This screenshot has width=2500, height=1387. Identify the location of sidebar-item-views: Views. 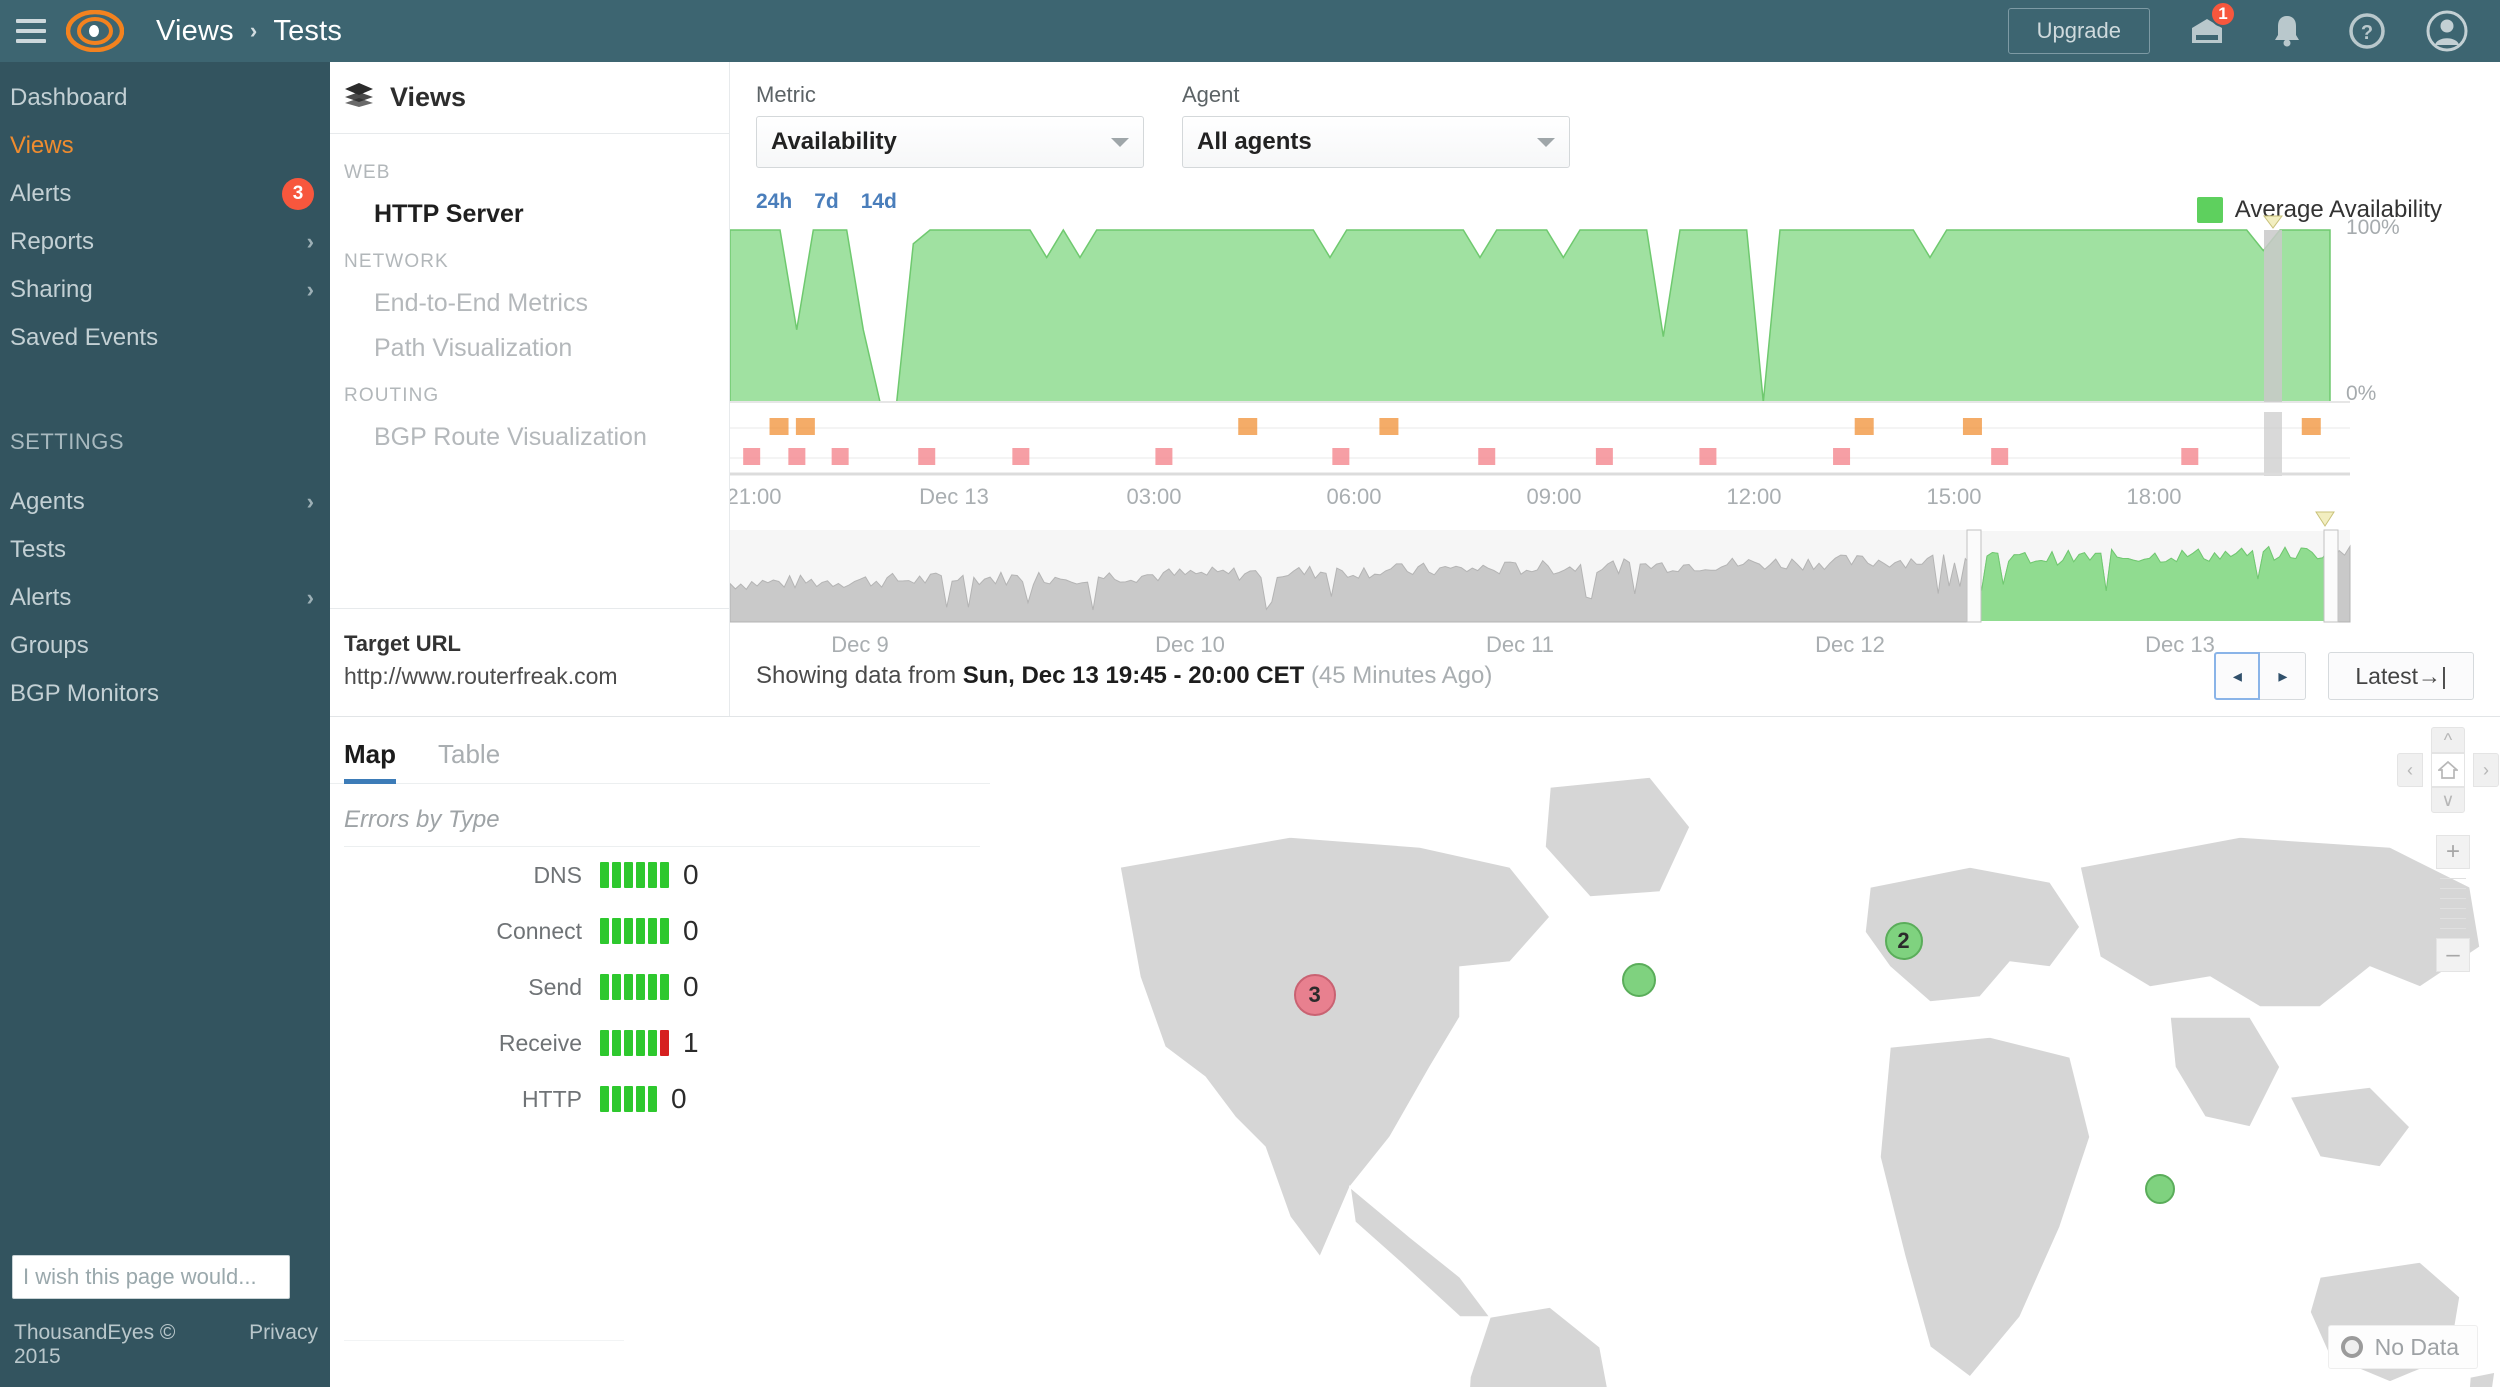
(165, 146).